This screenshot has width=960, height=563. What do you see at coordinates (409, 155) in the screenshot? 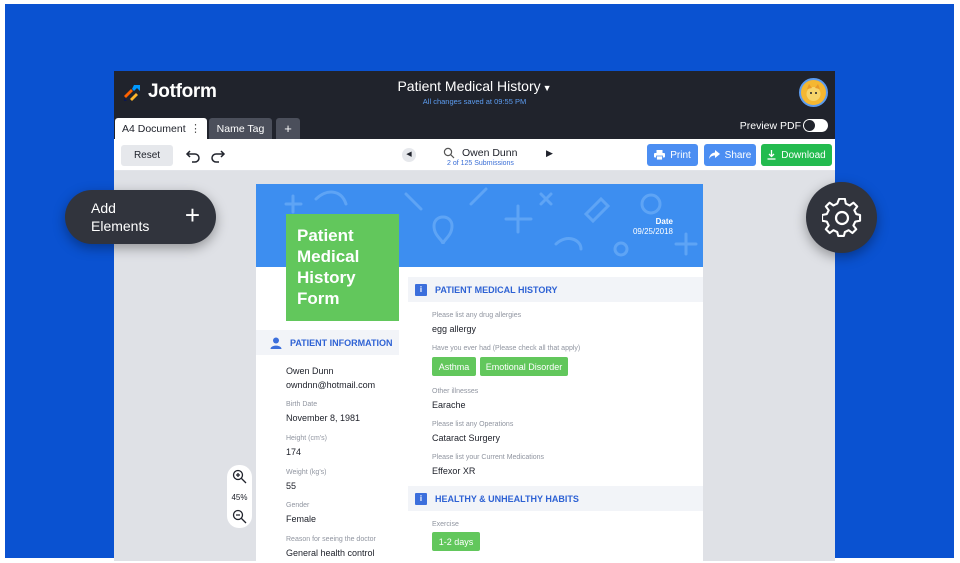
I see `previous-submission-button: ◀` at bounding box center [409, 155].